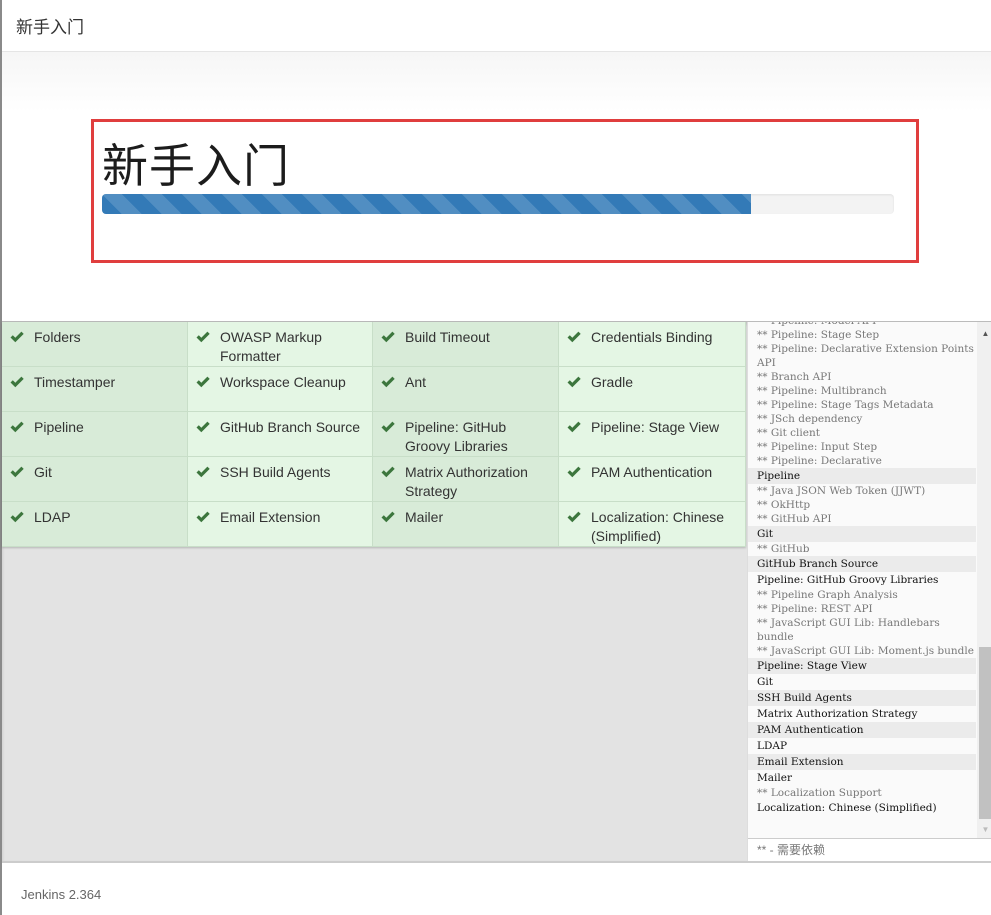 The width and height of the screenshot is (991, 915). I want to click on log-plugin-line: Pipeline: GitHub Groovy Libraries, so click(848, 580).